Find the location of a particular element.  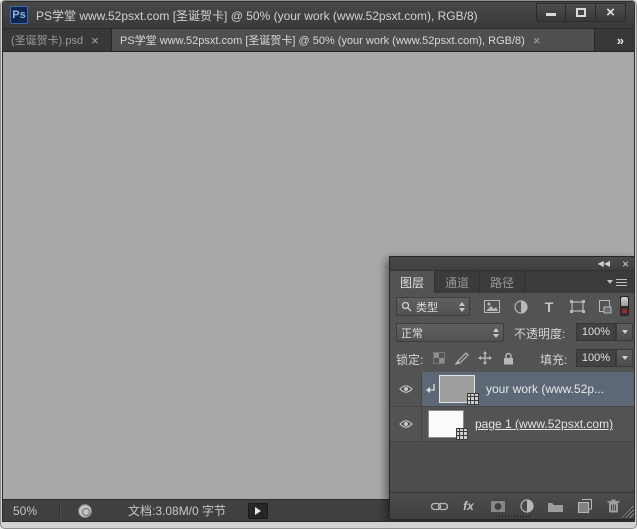

status-divider is located at coordinates (59, 510).